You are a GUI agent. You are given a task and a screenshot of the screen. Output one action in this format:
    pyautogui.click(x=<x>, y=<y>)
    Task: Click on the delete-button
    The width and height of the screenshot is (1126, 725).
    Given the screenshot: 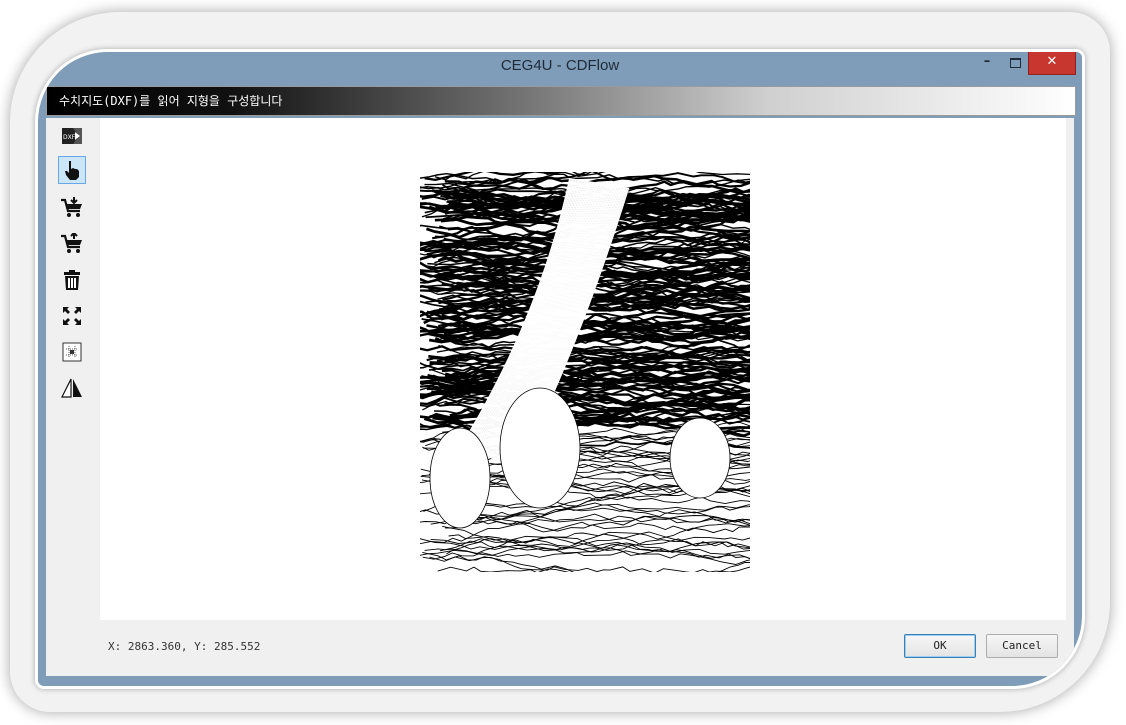 What is the action you would take?
    pyautogui.click(x=72, y=280)
    